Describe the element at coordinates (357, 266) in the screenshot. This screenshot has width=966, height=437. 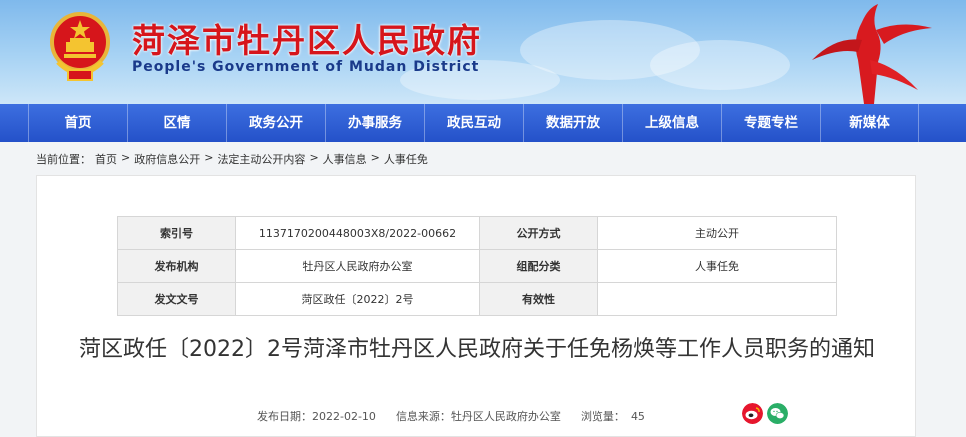
I see `table-value: 牡丹区人民政府办公室` at that location.